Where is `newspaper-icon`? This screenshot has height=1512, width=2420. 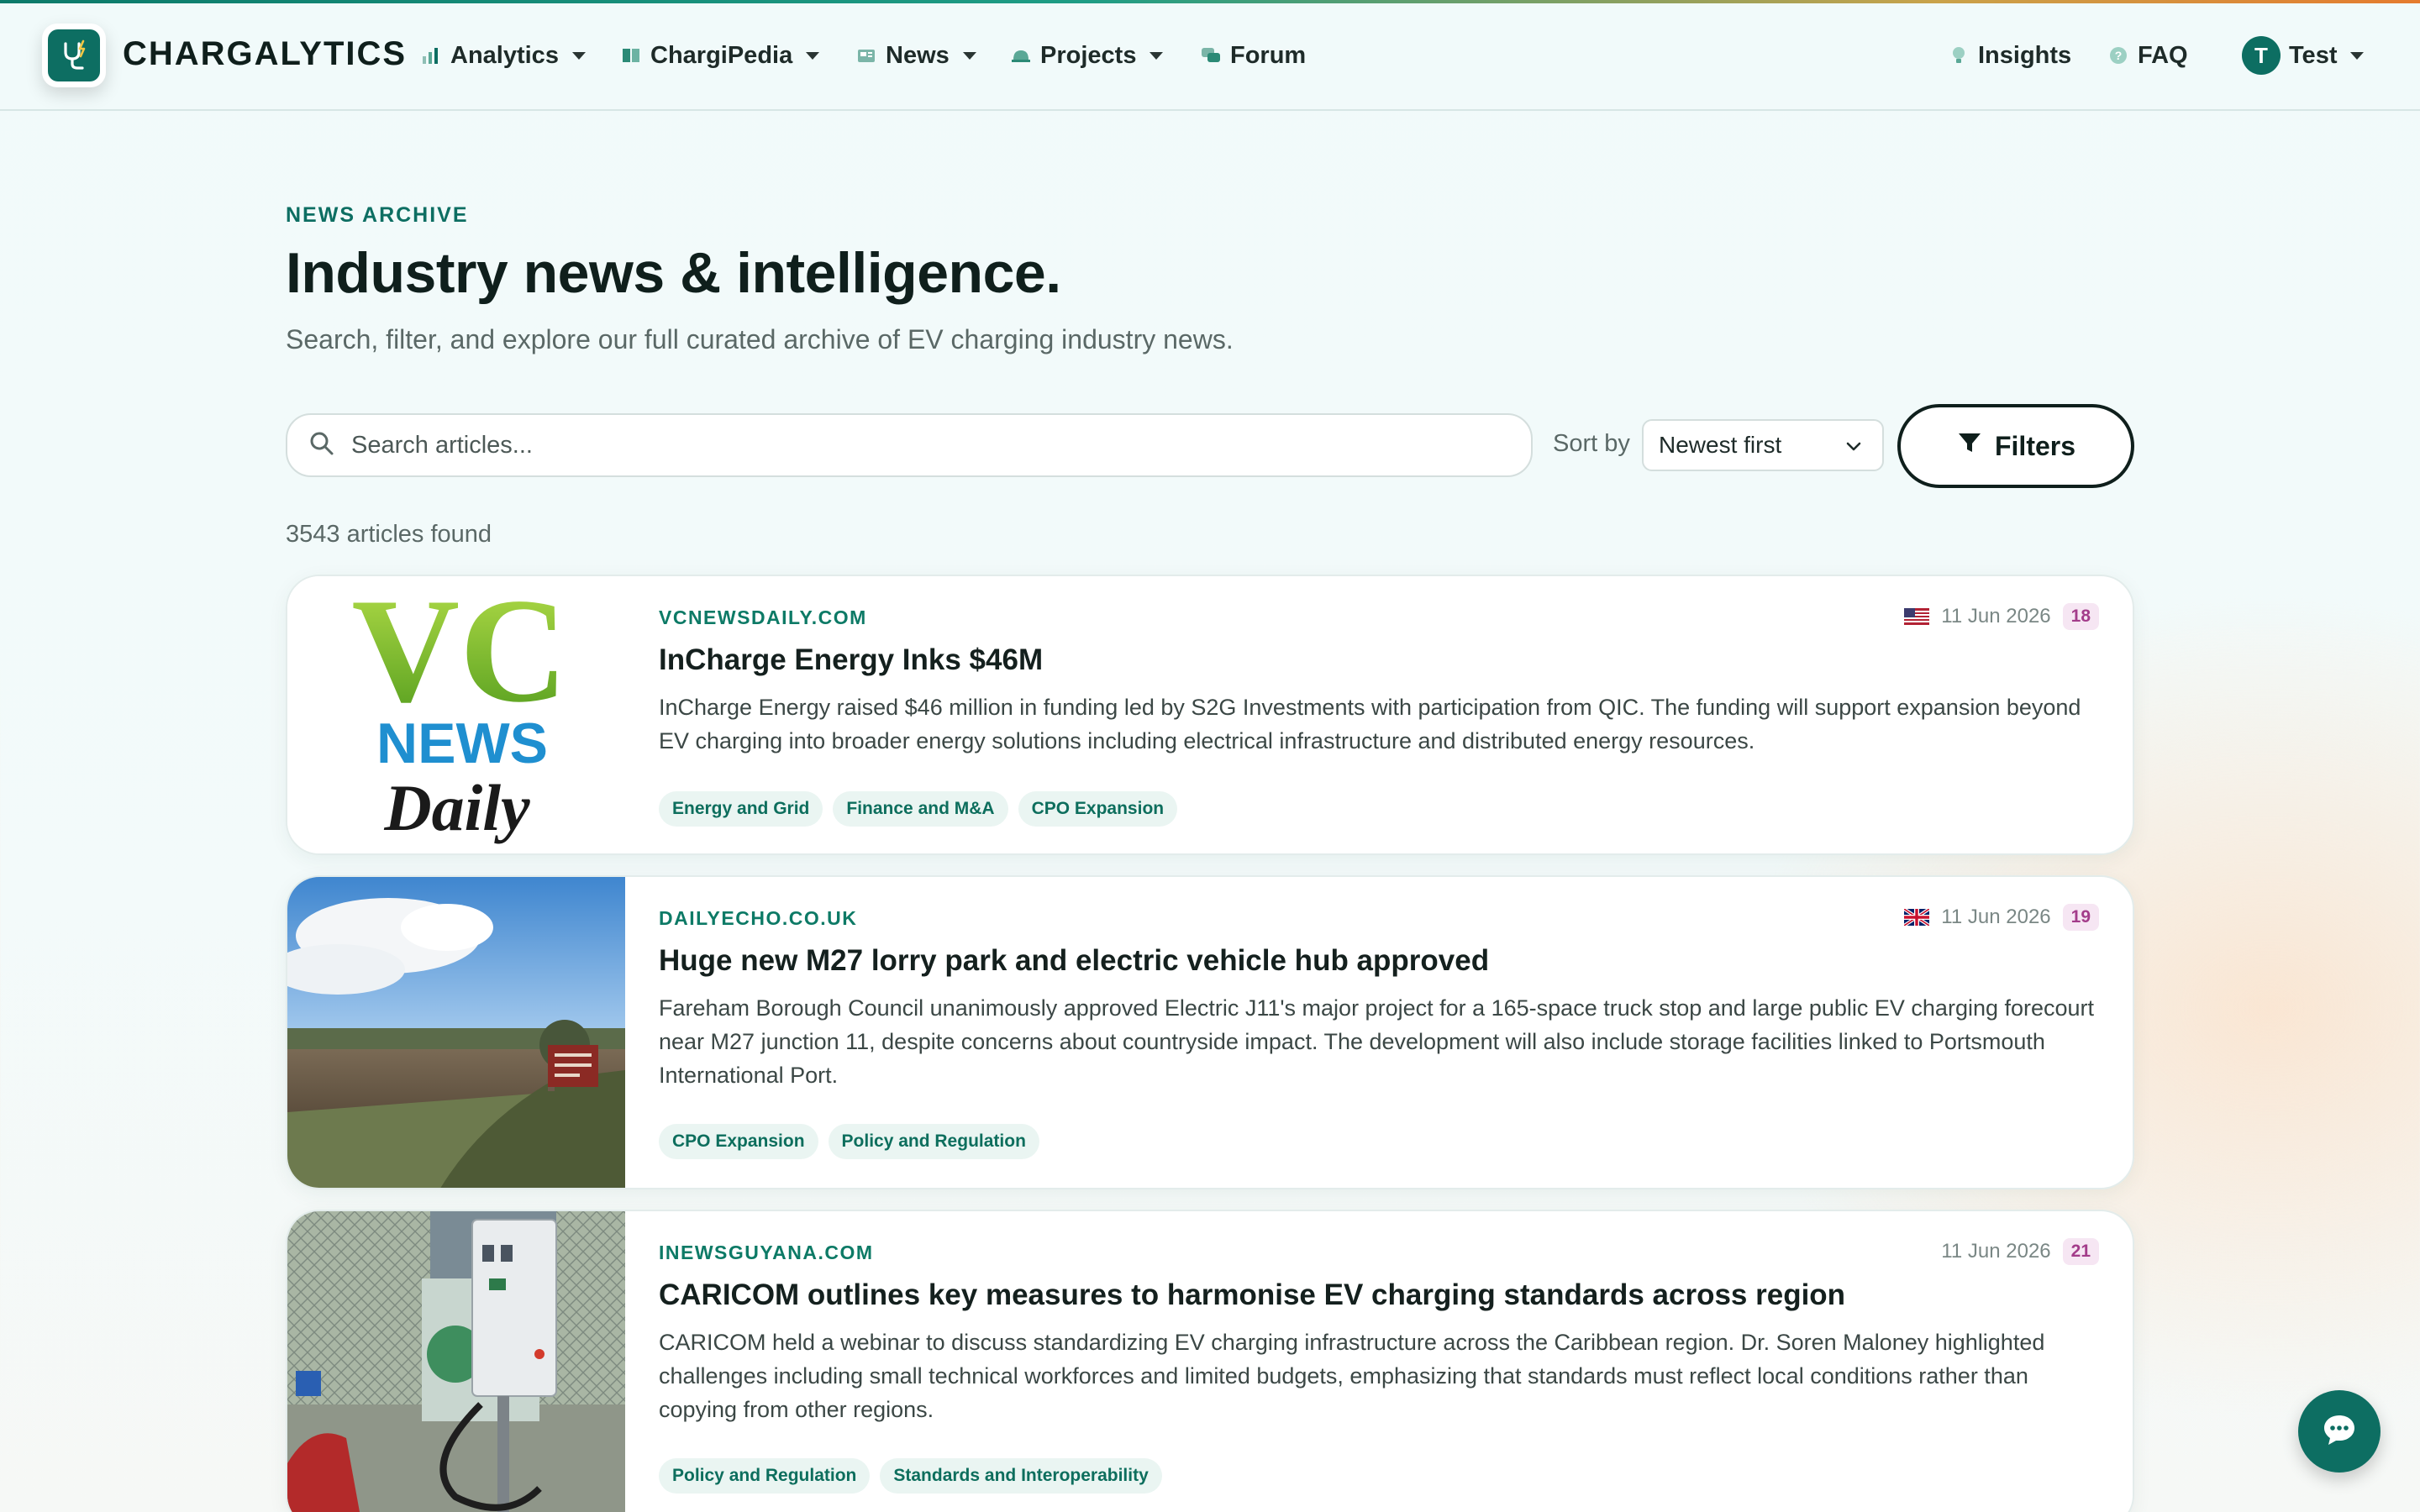 newspaper-icon is located at coordinates (866, 55).